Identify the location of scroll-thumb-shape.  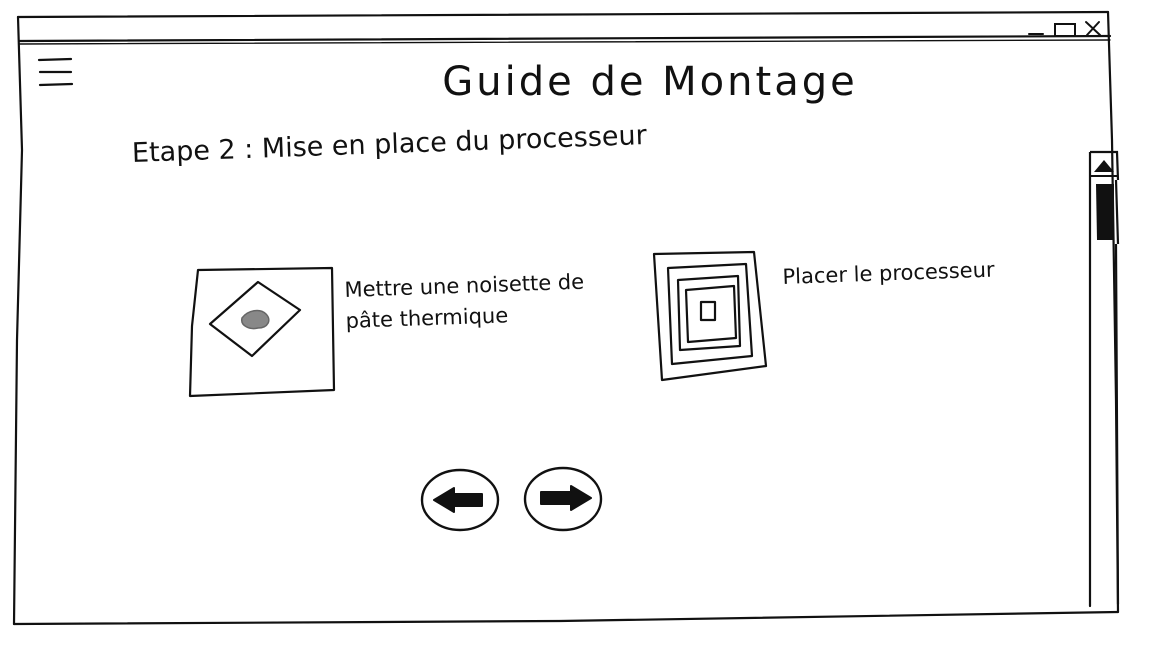
(1104, 212).